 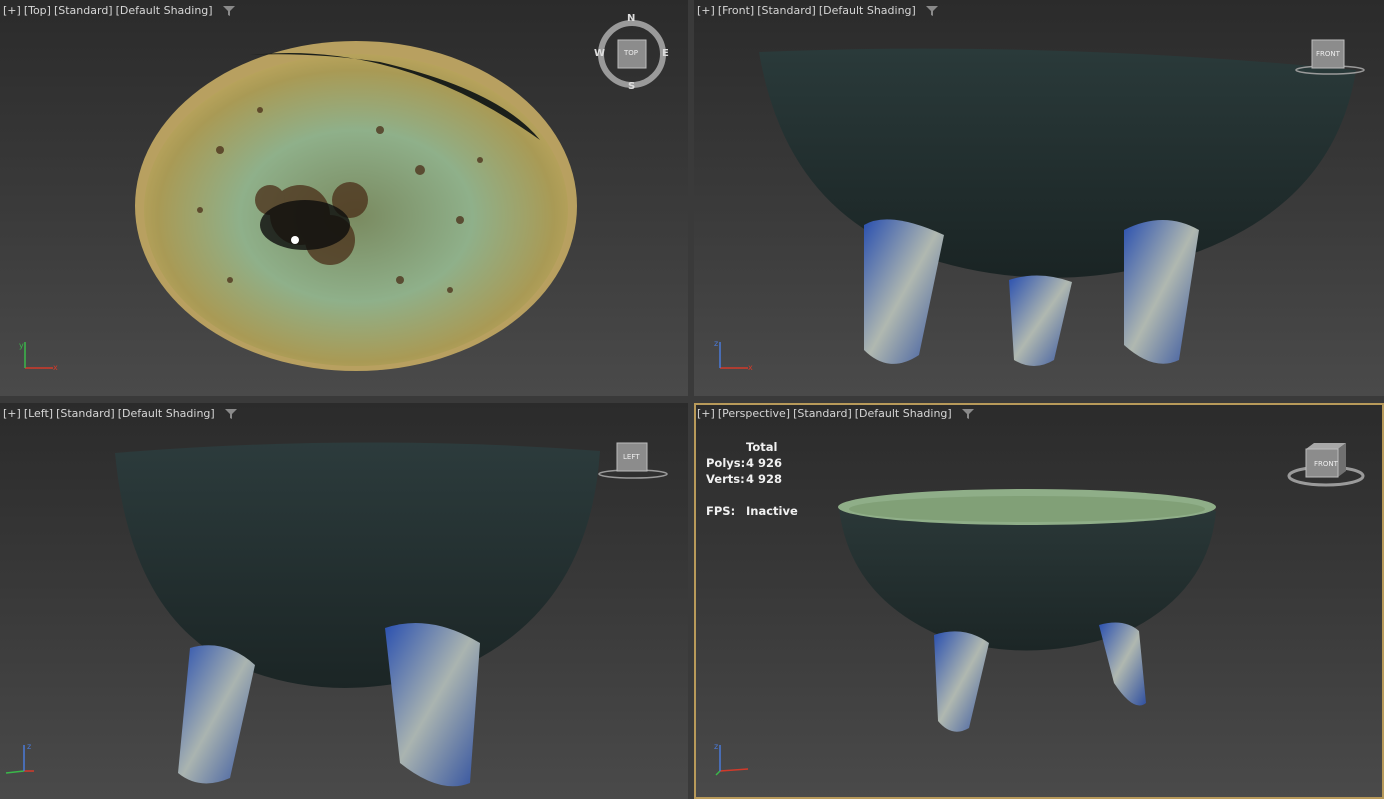 I want to click on viewport-point-of-view: [Top], so click(x=37, y=10).